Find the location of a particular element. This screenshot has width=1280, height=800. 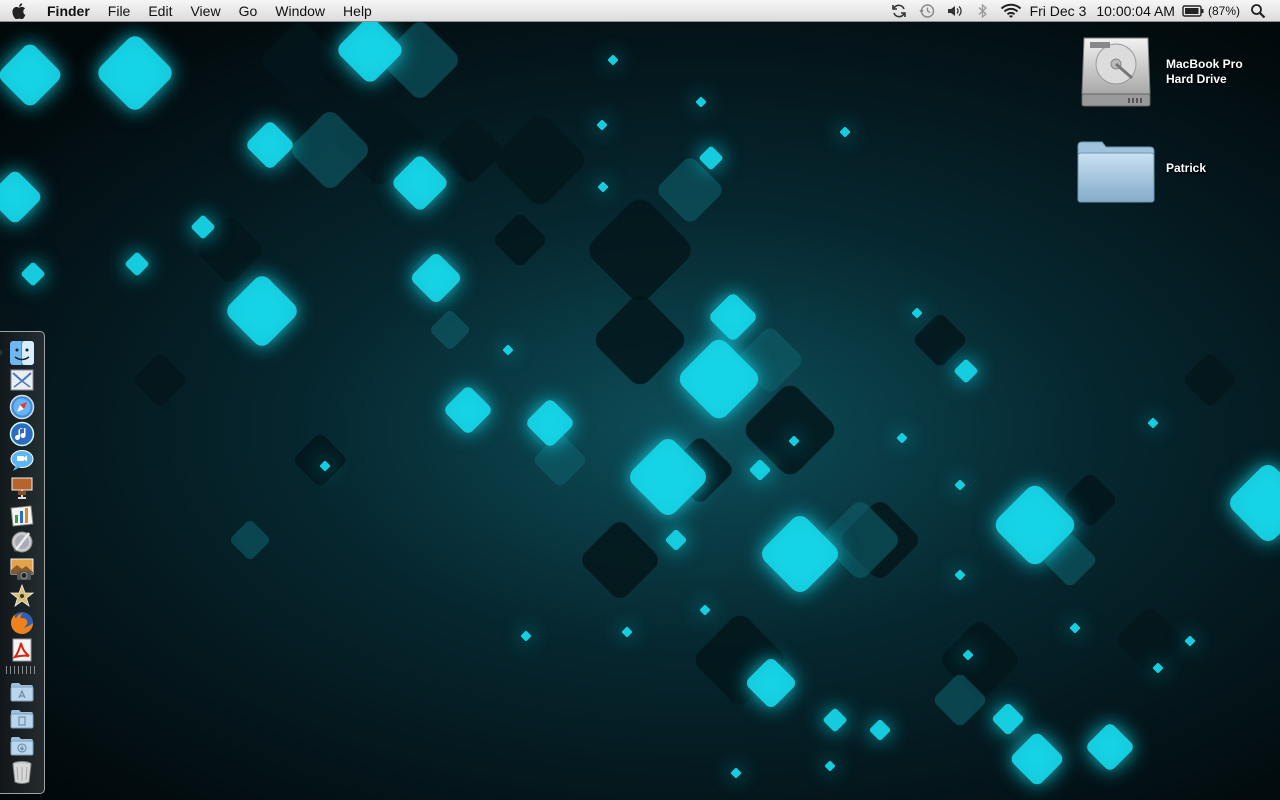

iphoto-icon is located at coordinates (22, 569).